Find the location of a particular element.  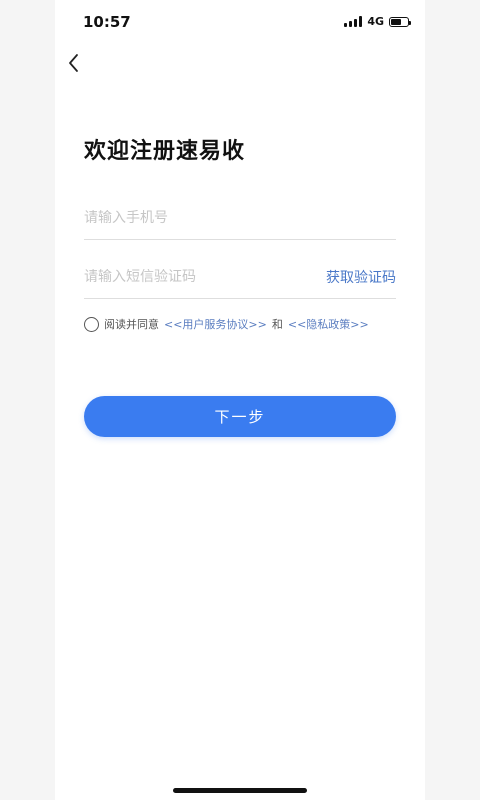

agree-prefix: 阅读并同意 is located at coordinates (131, 324).